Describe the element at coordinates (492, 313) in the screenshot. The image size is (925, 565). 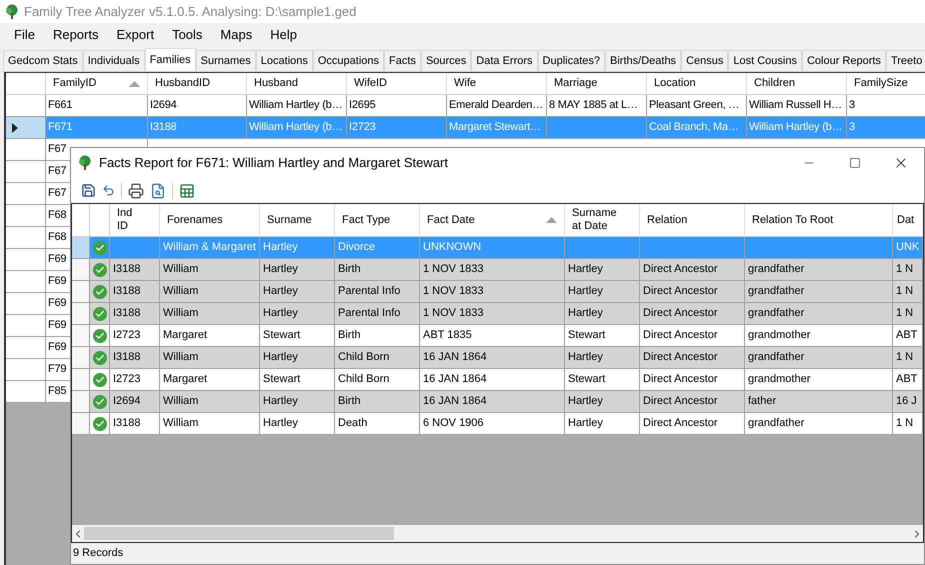
I see `table-cell: 1 NOV 1833` at that location.